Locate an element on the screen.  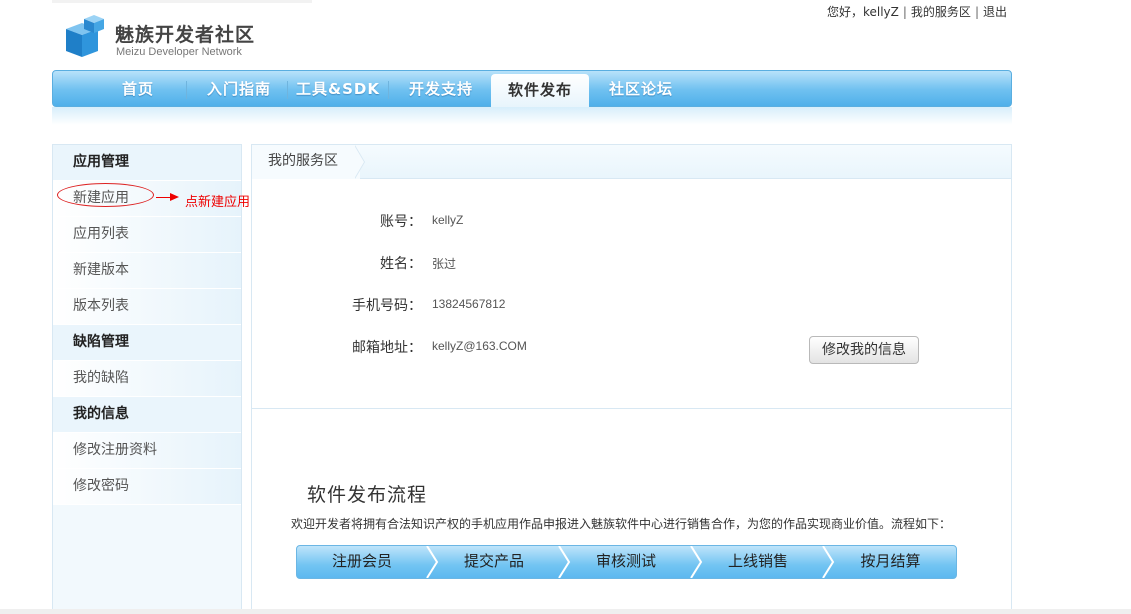
annotation-text: 点新建应用 is located at coordinates (218, 202).